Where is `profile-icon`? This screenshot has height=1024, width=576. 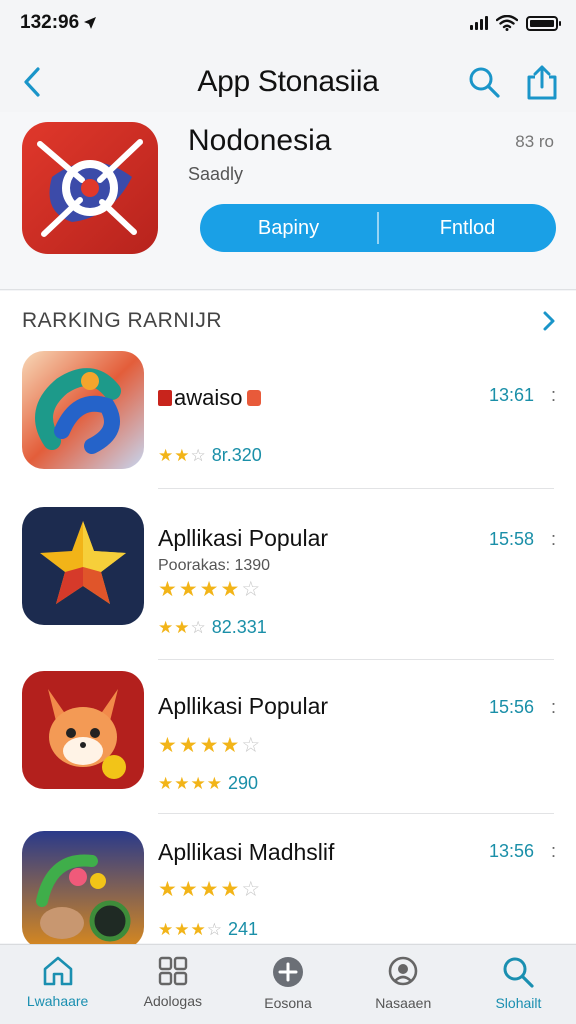
profile-icon is located at coordinates (403, 971).